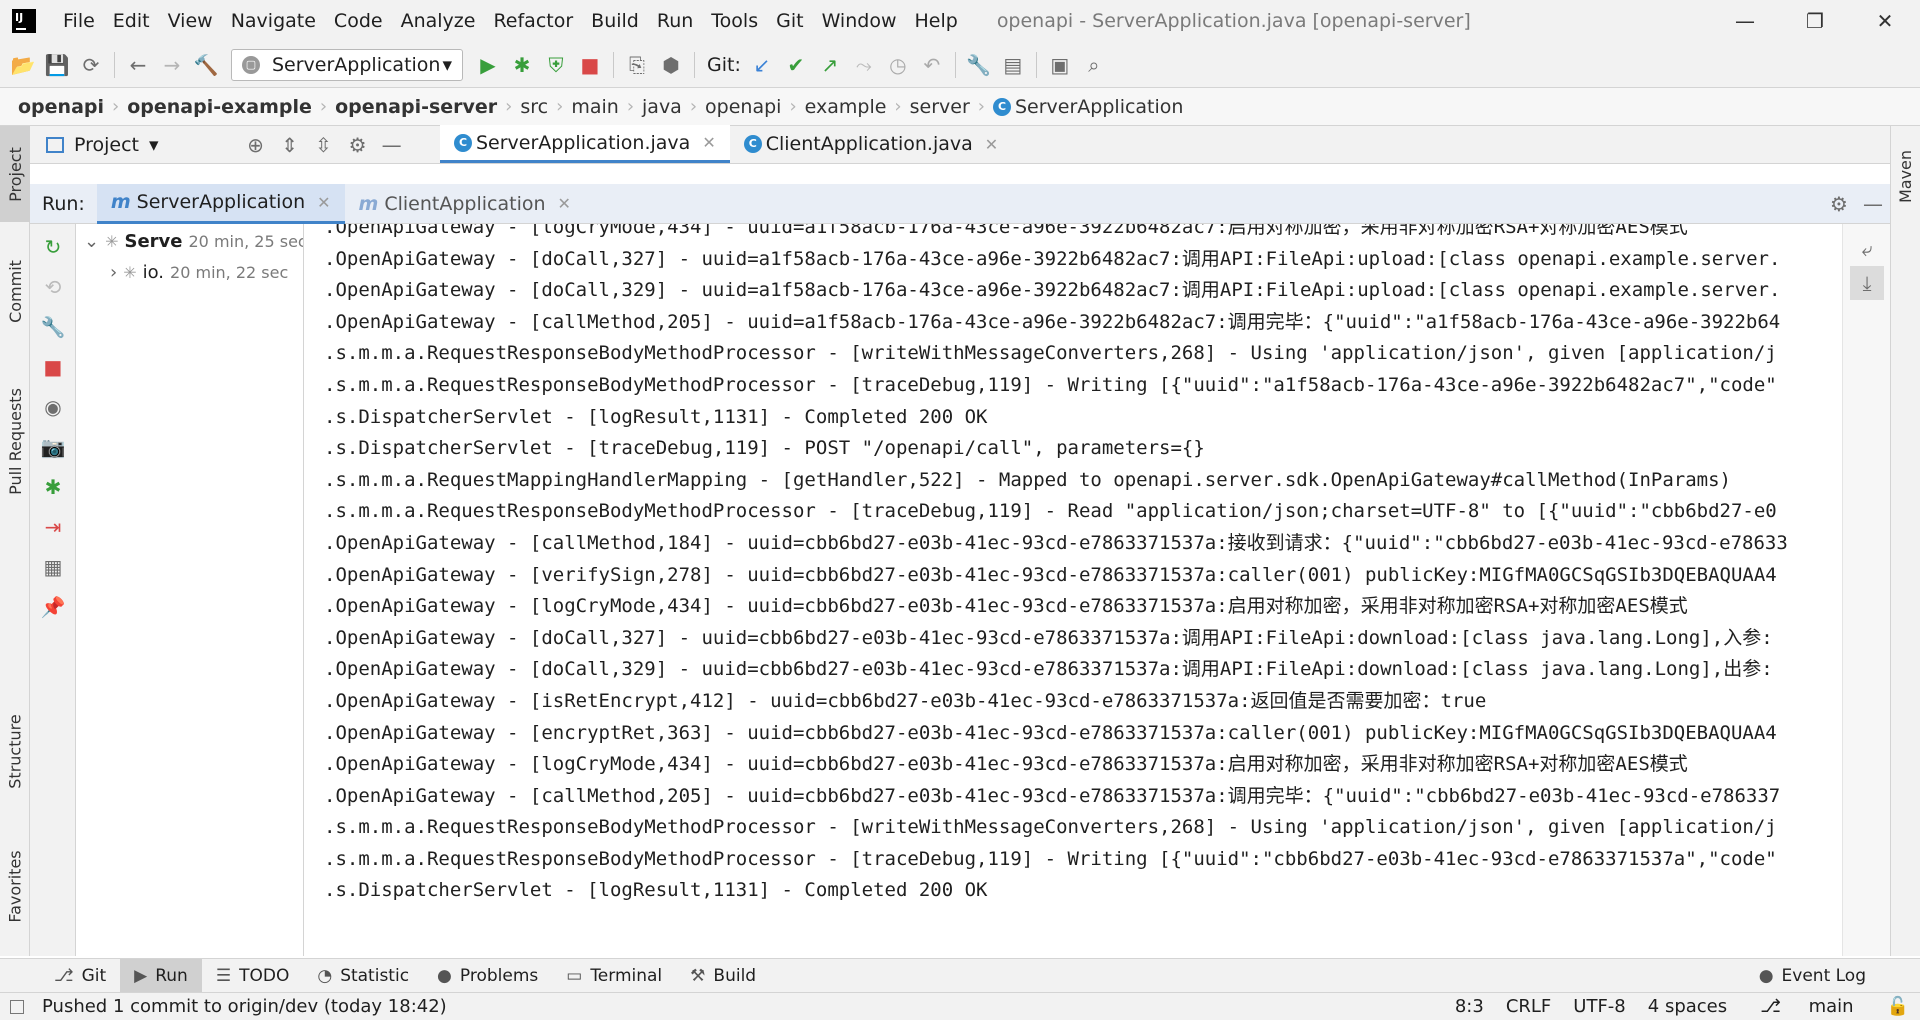 This screenshot has width=1920, height=1020. What do you see at coordinates (53, 607) in the screenshot?
I see `pin-icon: 📌` at bounding box center [53, 607].